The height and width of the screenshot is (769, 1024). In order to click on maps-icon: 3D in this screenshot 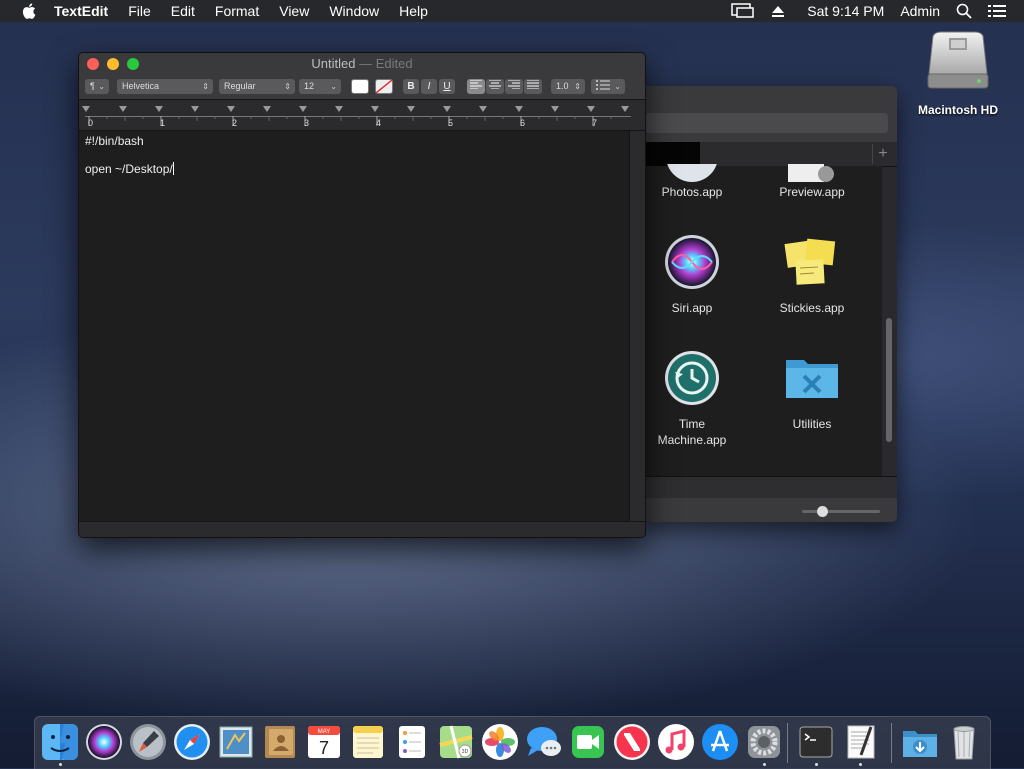, I will do `click(456, 742)`.